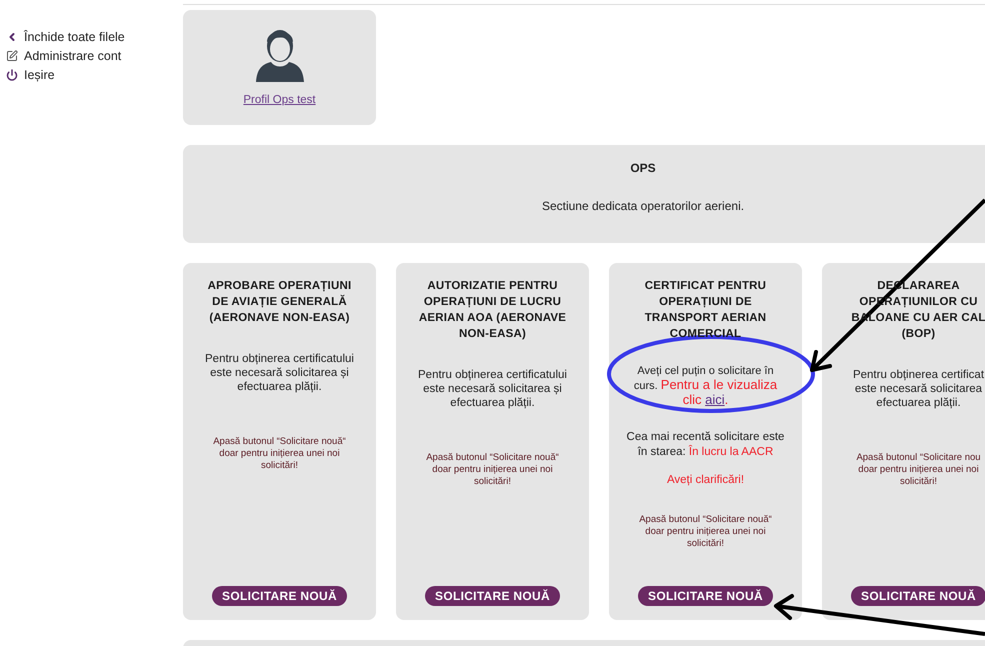 The width and height of the screenshot is (985, 646). What do you see at coordinates (12, 75) in the screenshot?
I see `power-icon` at bounding box center [12, 75].